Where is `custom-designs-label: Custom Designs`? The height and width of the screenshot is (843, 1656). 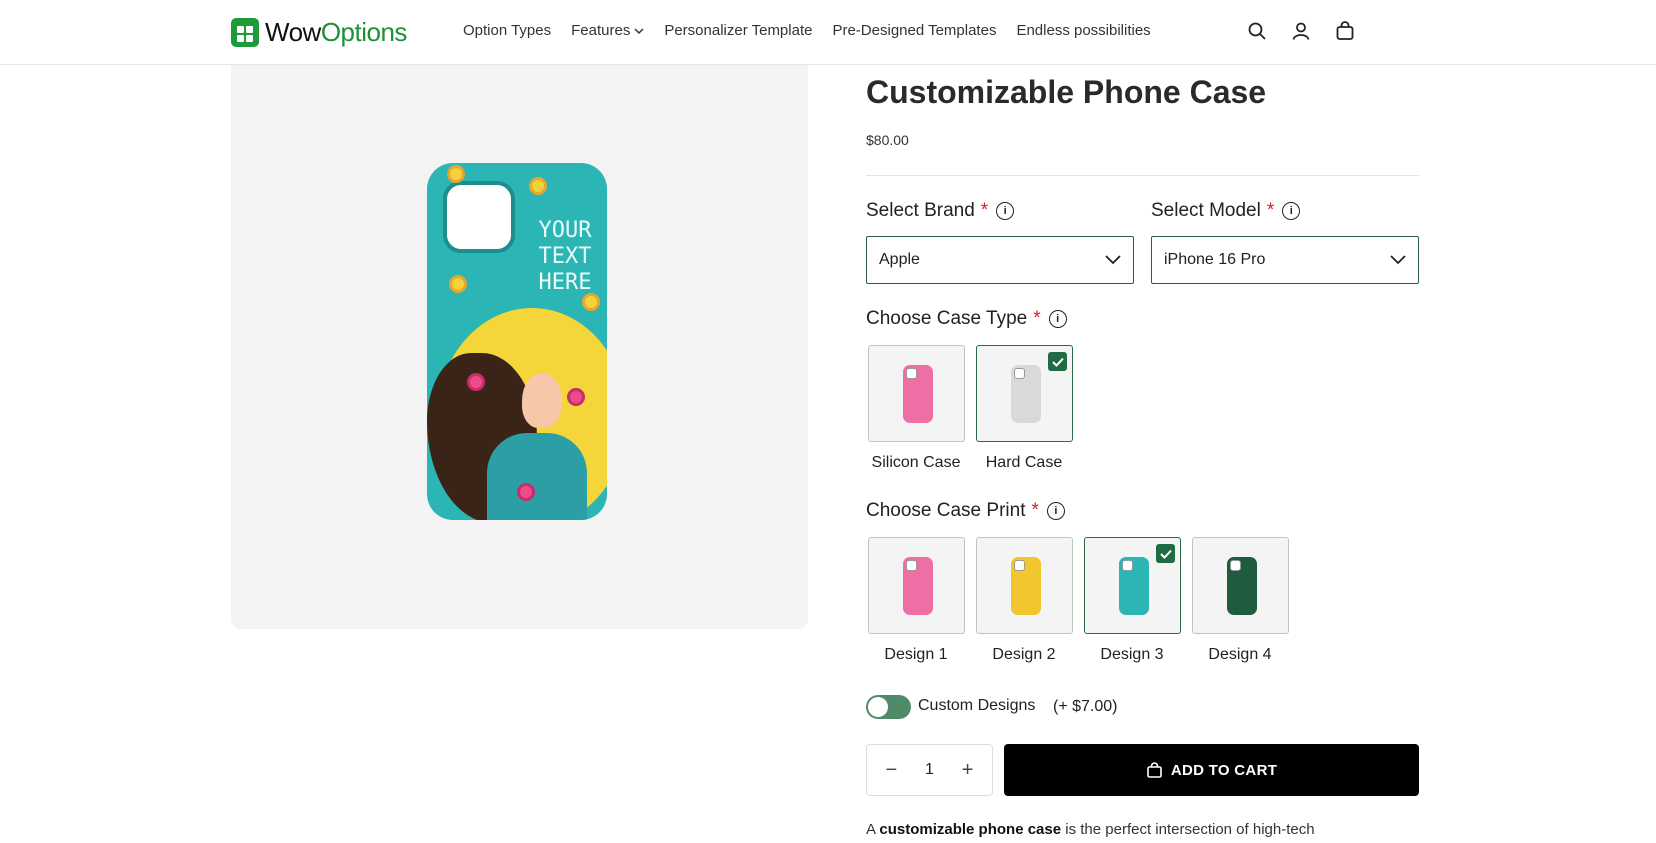
custom-designs-label: Custom Designs is located at coordinates (977, 705).